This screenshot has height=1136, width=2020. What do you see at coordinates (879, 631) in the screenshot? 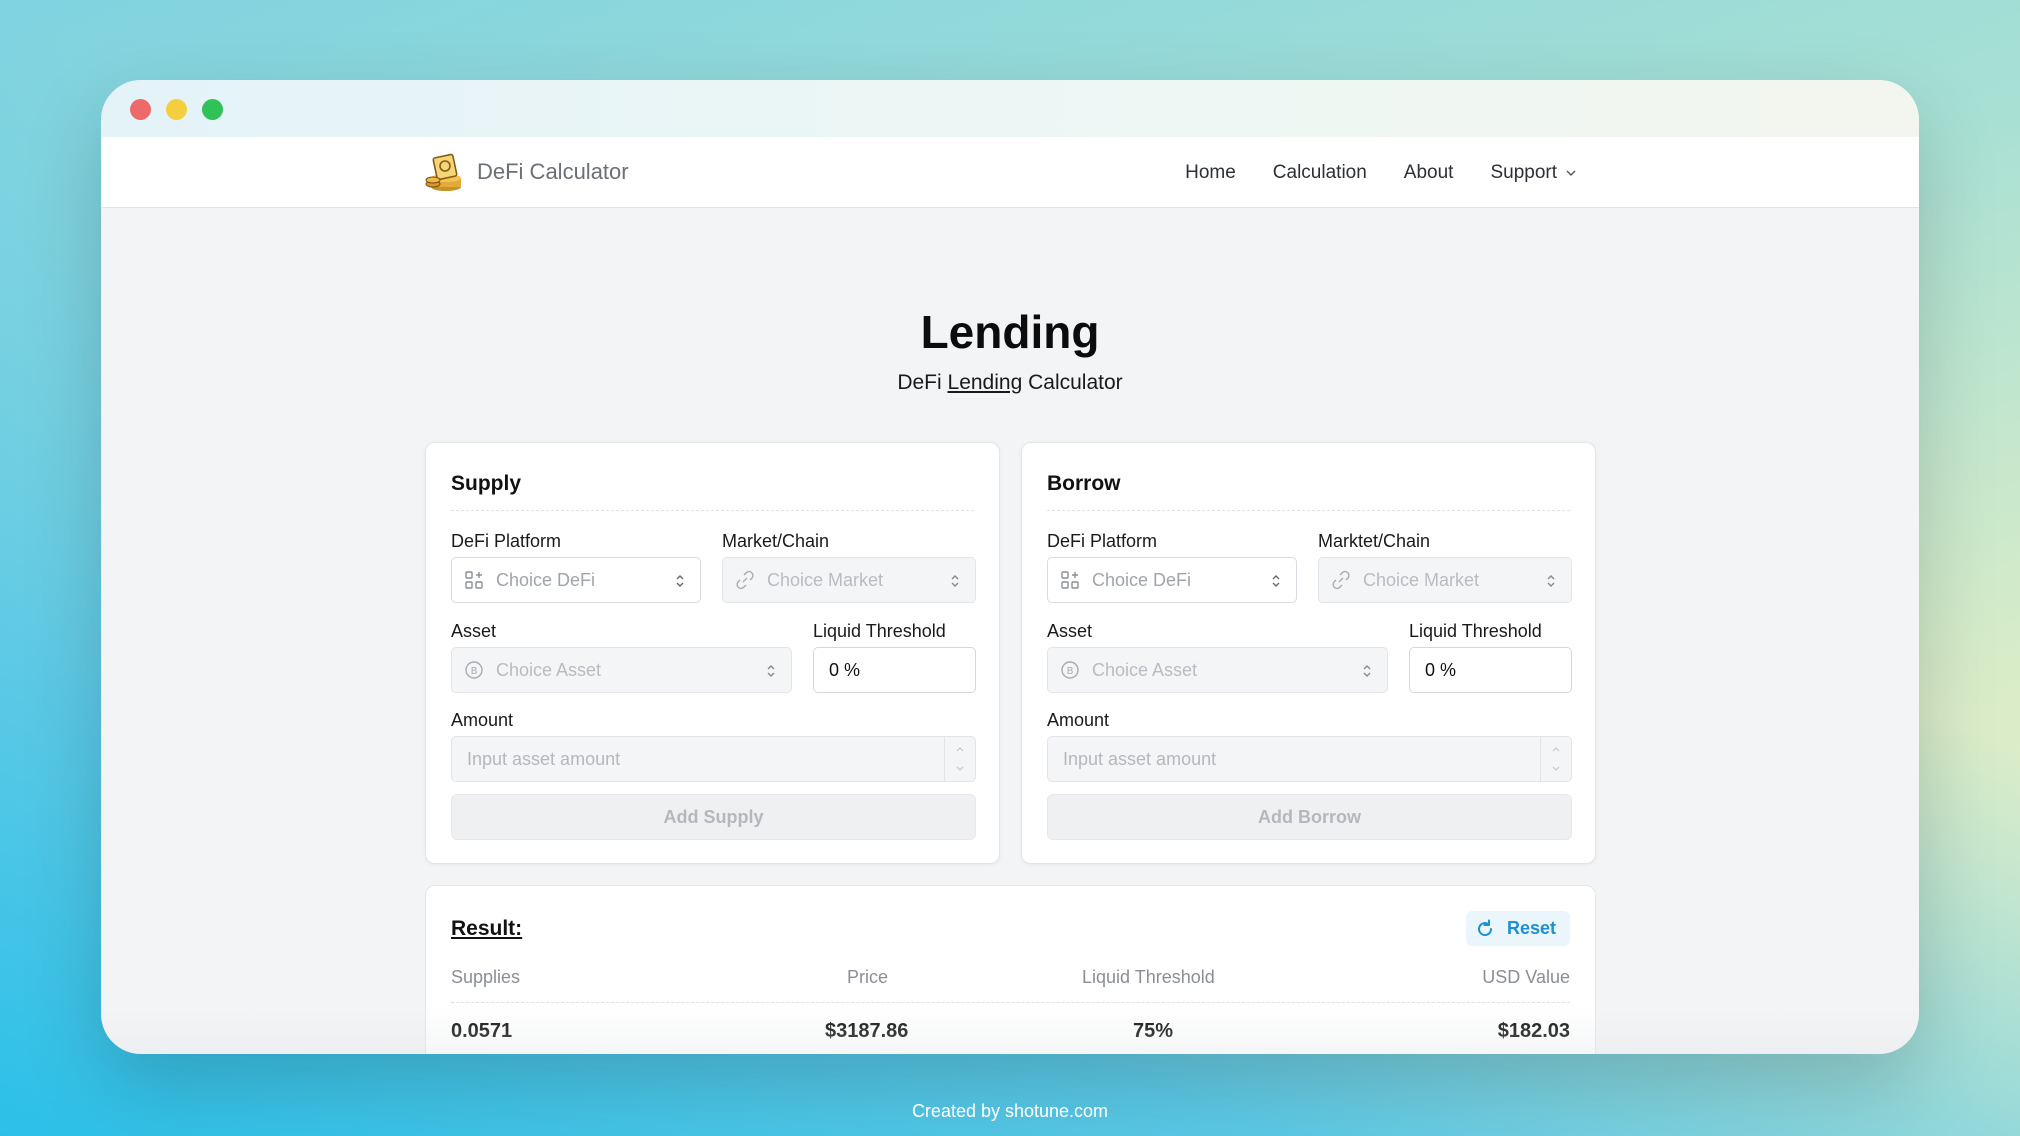
I see `supply-threshold-label: Liquid Threshold` at bounding box center [879, 631].